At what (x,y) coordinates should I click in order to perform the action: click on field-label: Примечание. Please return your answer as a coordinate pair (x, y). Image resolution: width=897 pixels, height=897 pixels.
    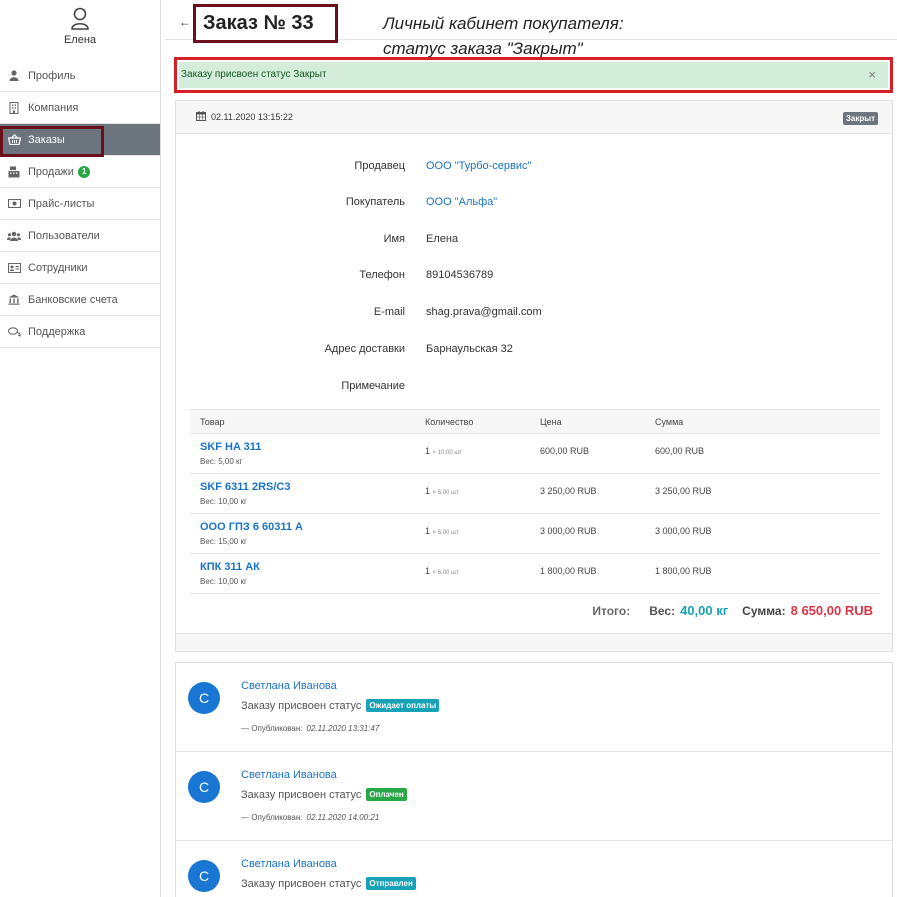
    Looking at the image, I should click on (373, 386).